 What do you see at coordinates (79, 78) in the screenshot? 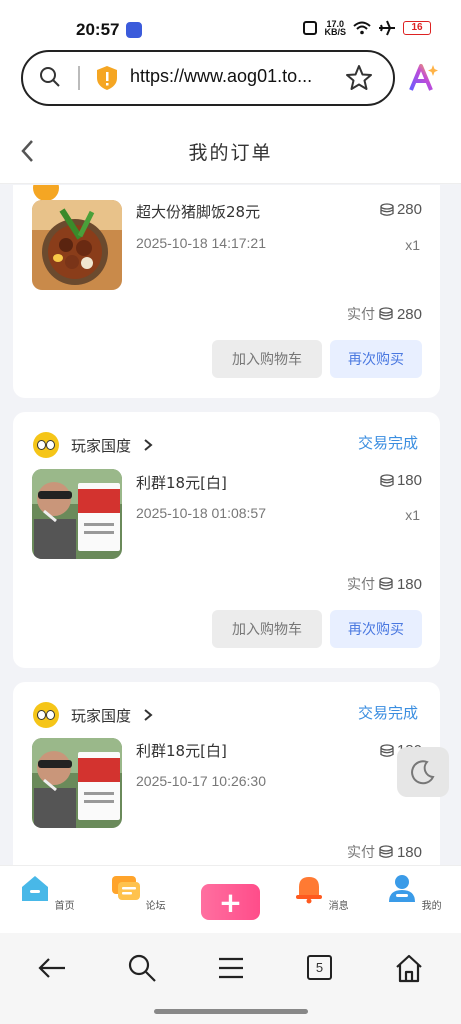
I see `divider` at bounding box center [79, 78].